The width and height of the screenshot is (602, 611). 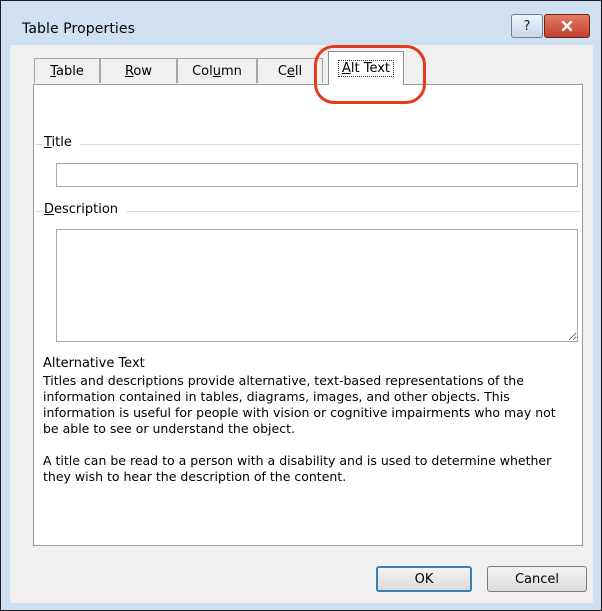 What do you see at coordinates (94, 363) in the screenshot?
I see `alternative-text-heading: Alternative Text` at bounding box center [94, 363].